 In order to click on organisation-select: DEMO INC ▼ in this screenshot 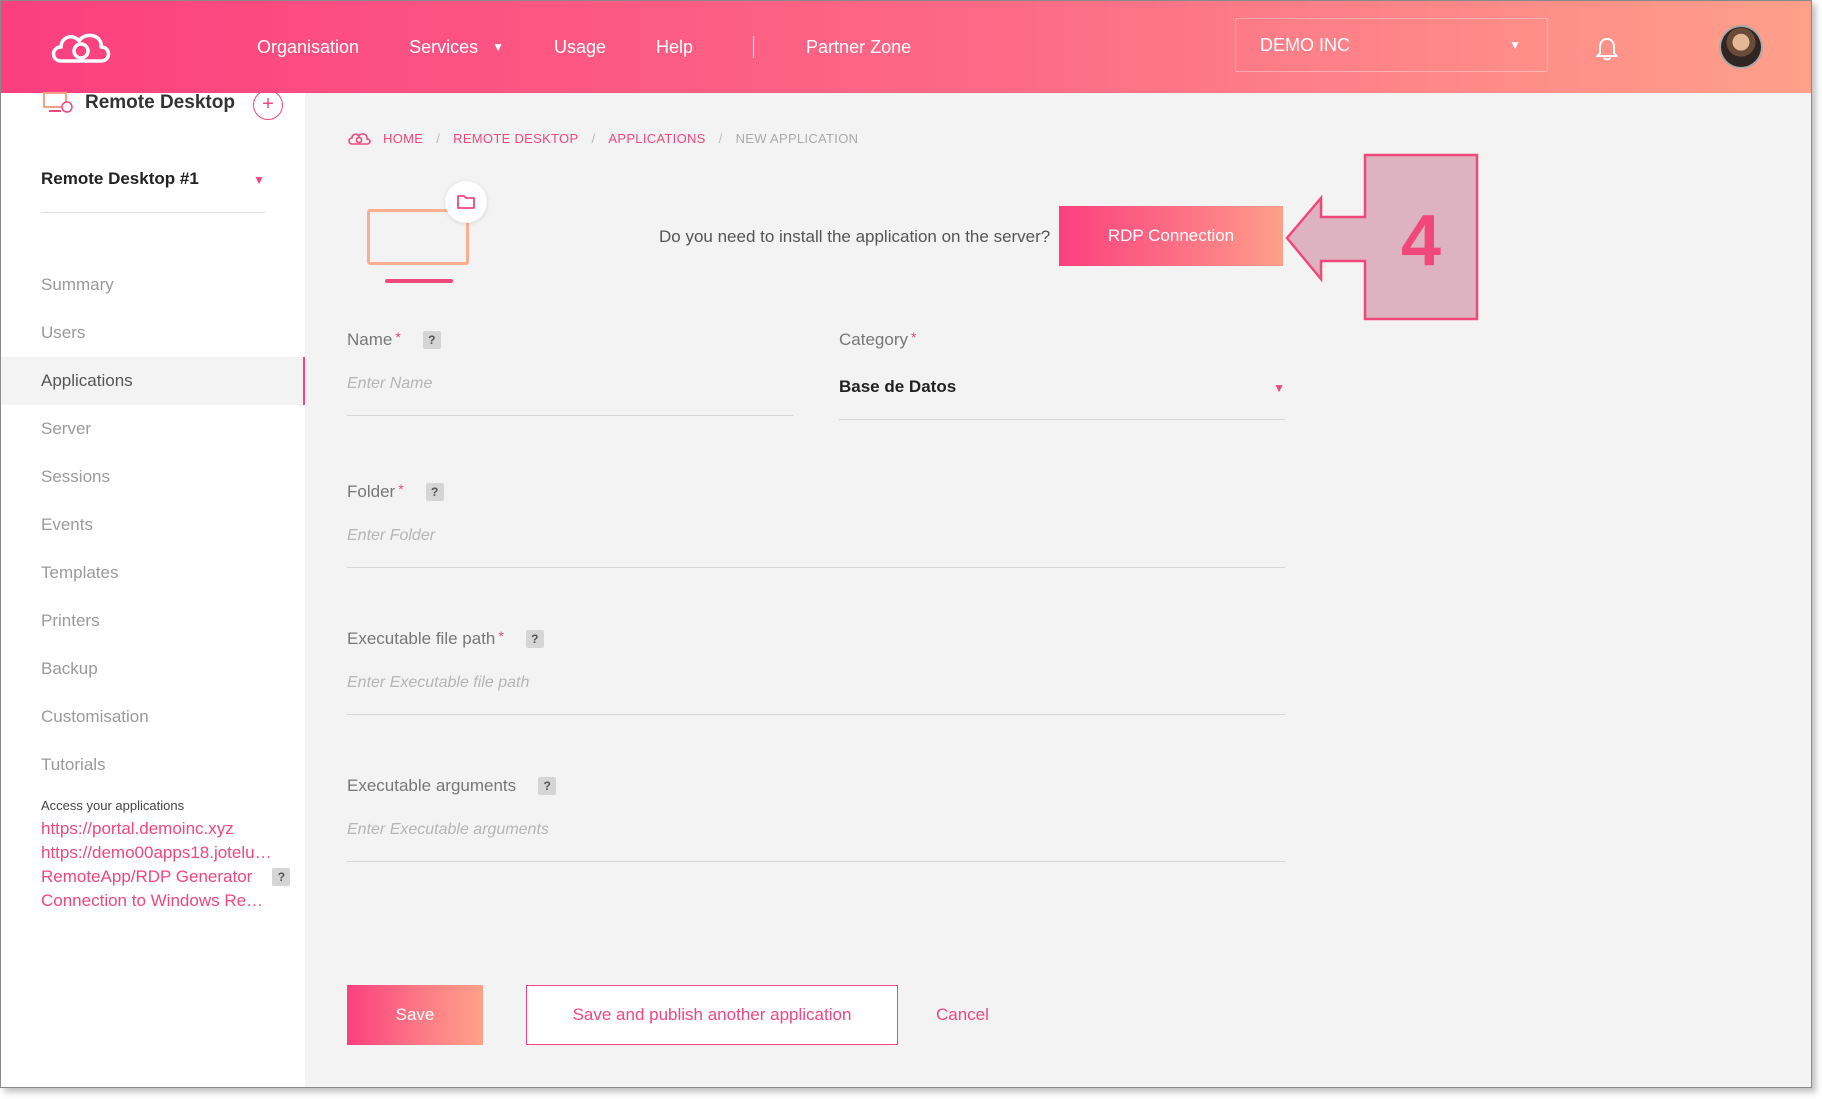, I will do `click(1391, 45)`.